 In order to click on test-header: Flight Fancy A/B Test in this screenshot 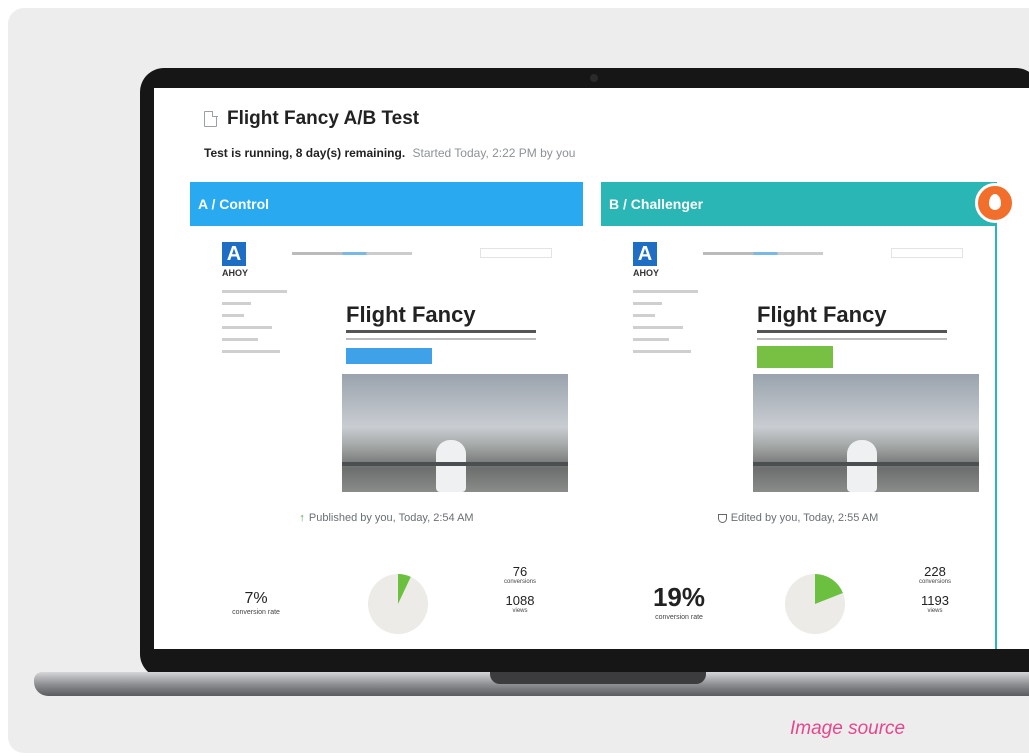, I will do `click(311, 119)`.